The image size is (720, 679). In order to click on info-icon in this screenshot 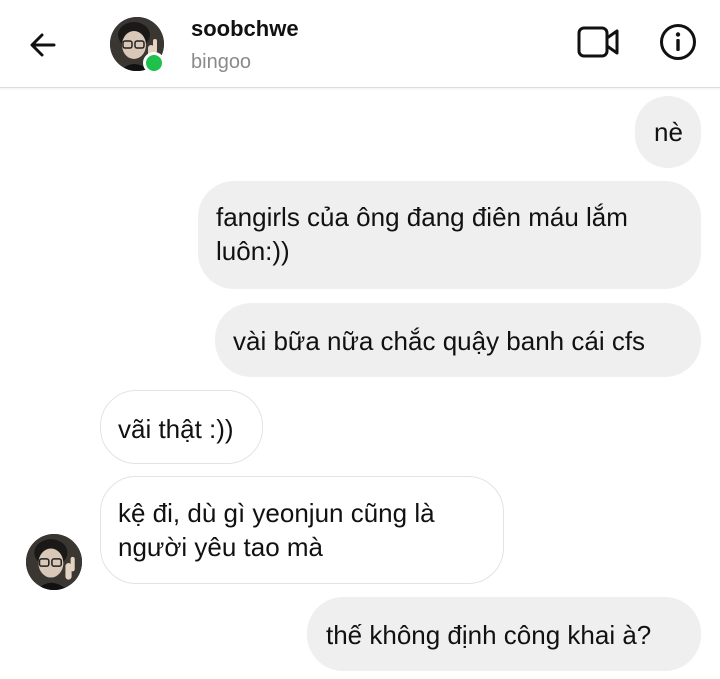, I will do `click(678, 42)`.